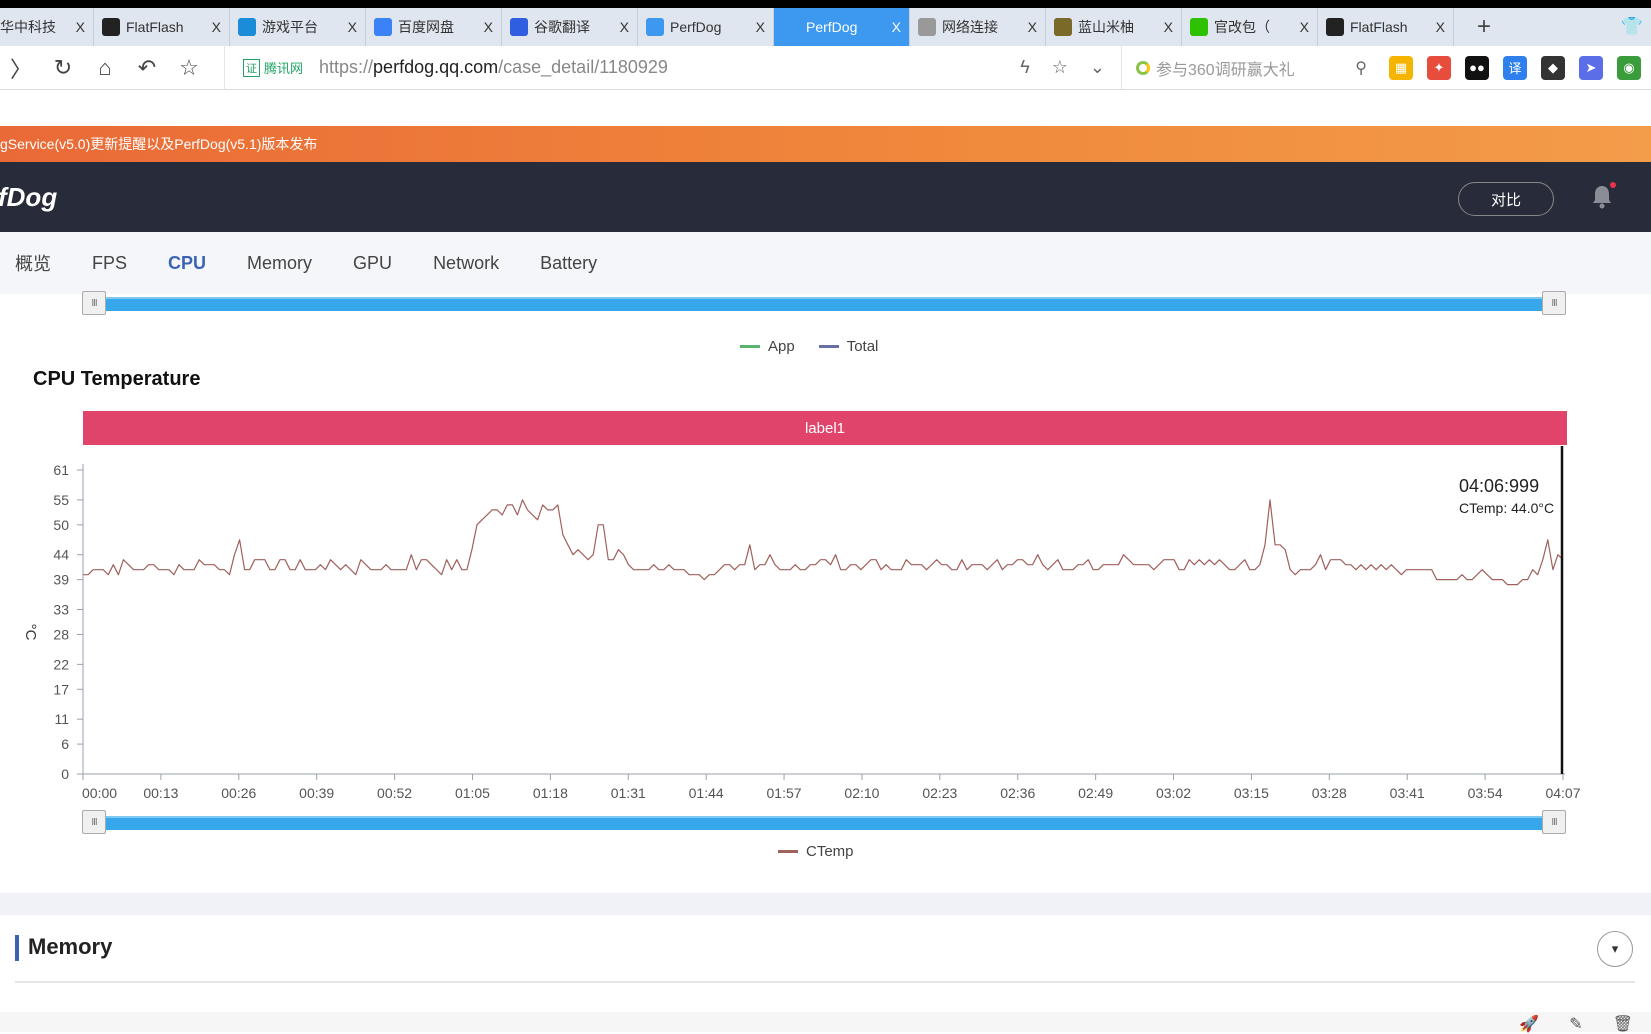 The image size is (1651, 1034). What do you see at coordinates (696, 27) in the screenshot?
I see `tab-label: PerfDog` at bounding box center [696, 27].